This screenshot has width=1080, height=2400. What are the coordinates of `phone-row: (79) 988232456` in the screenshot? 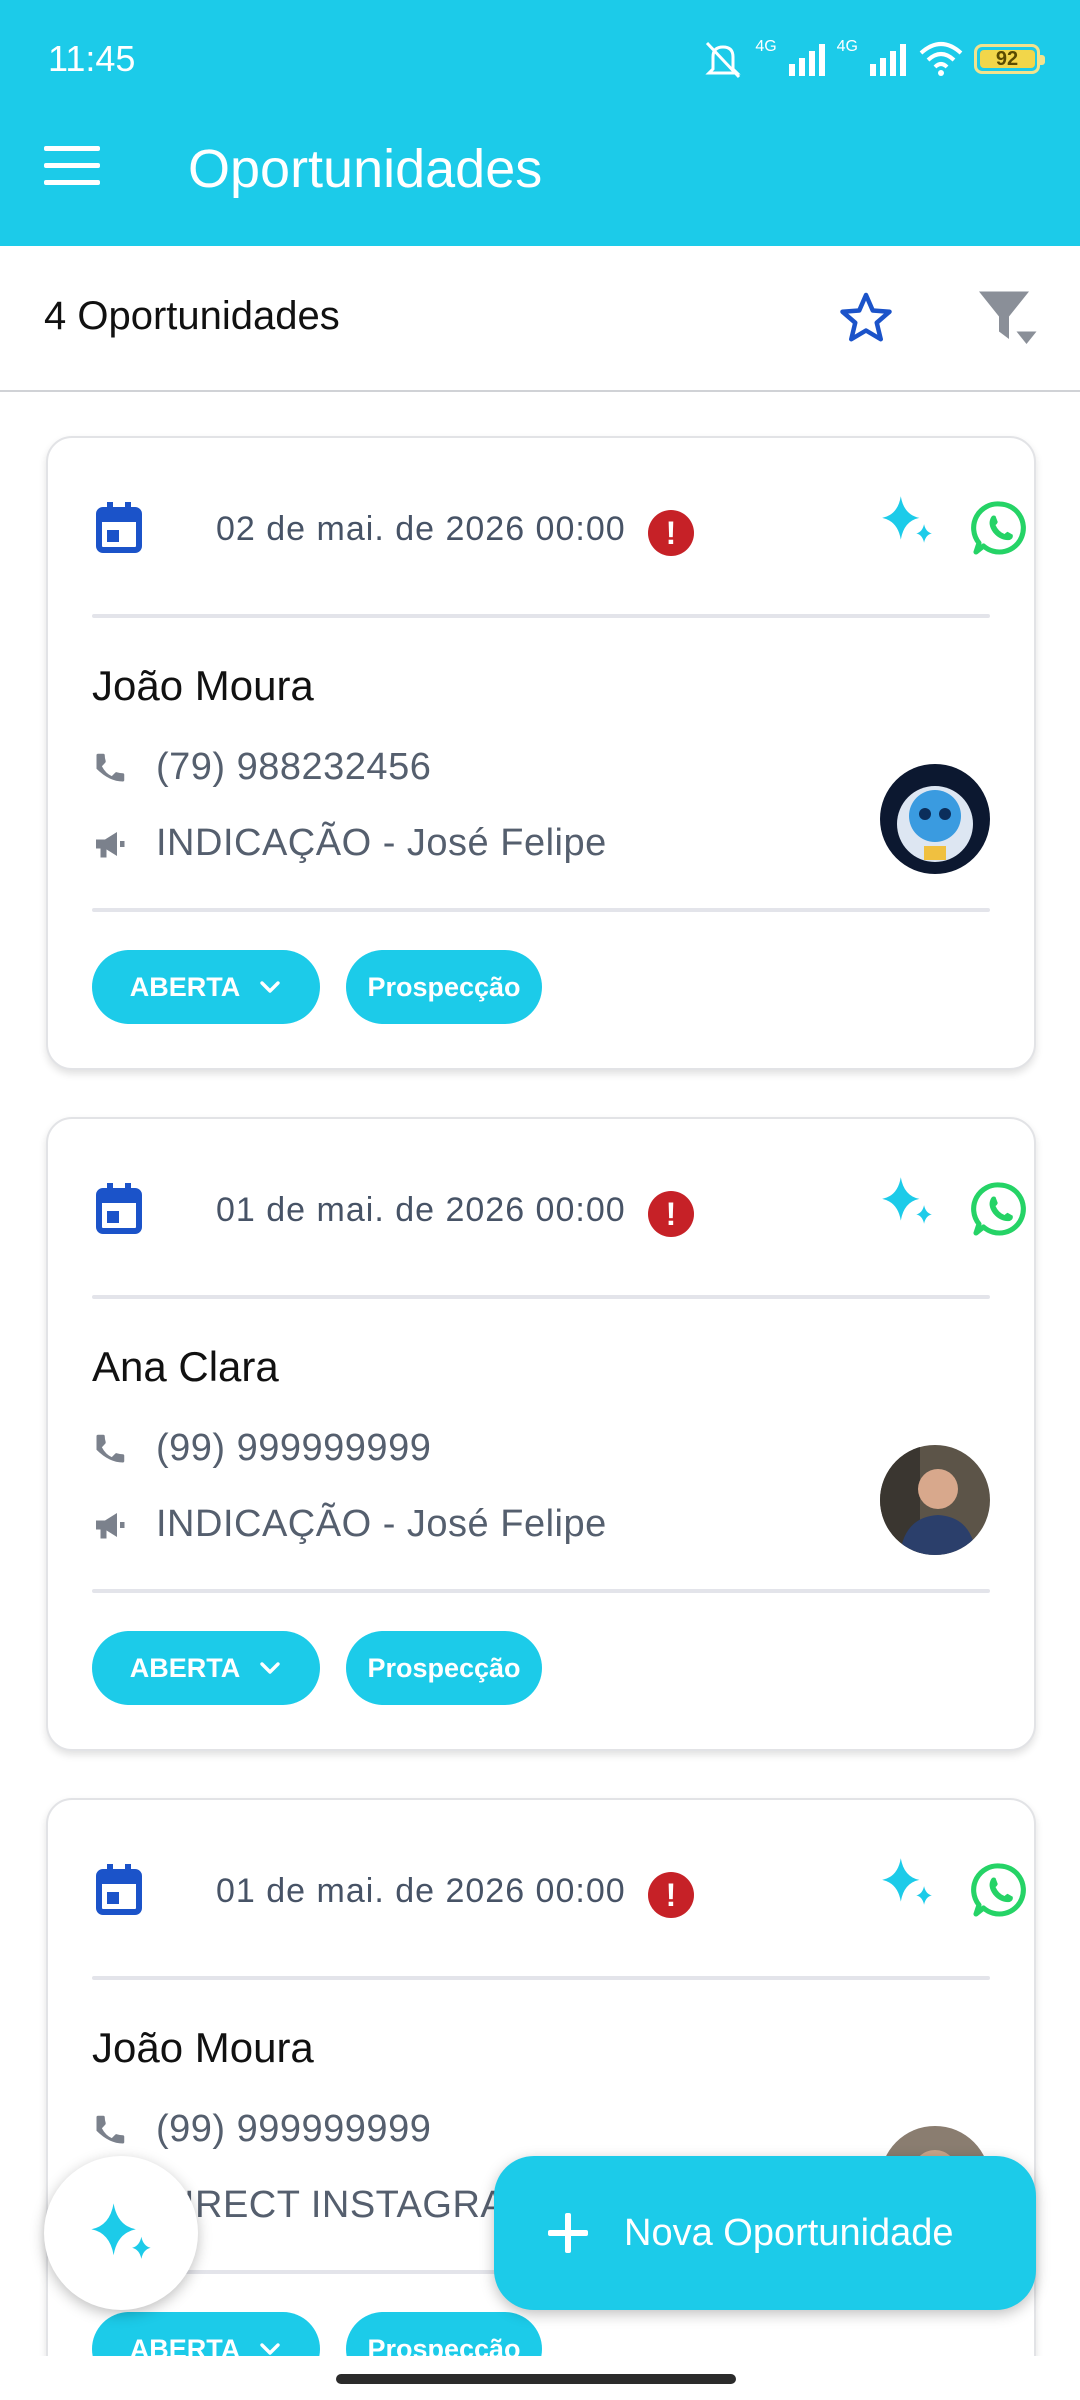 It's located at (502, 769).